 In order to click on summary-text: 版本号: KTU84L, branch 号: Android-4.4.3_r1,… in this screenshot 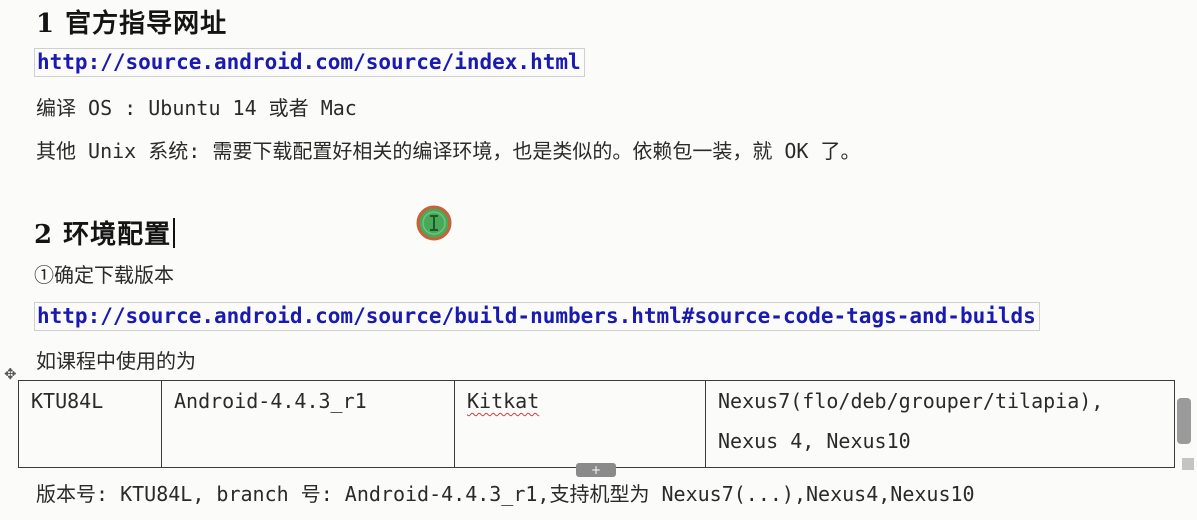, I will do `click(505, 494)`.